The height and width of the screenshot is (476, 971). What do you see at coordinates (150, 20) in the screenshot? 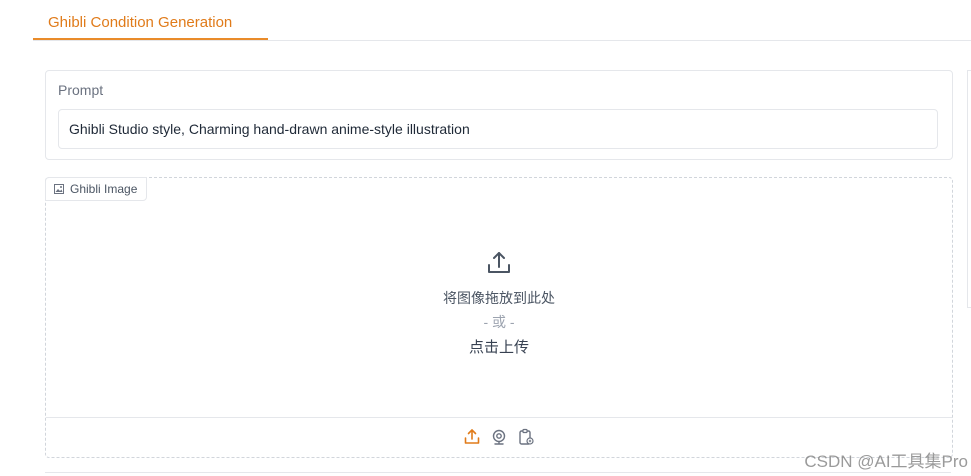
I see `tab-ghibli-condition-generation: Ghibli Condition Generation` at bounding box center [150, 20].